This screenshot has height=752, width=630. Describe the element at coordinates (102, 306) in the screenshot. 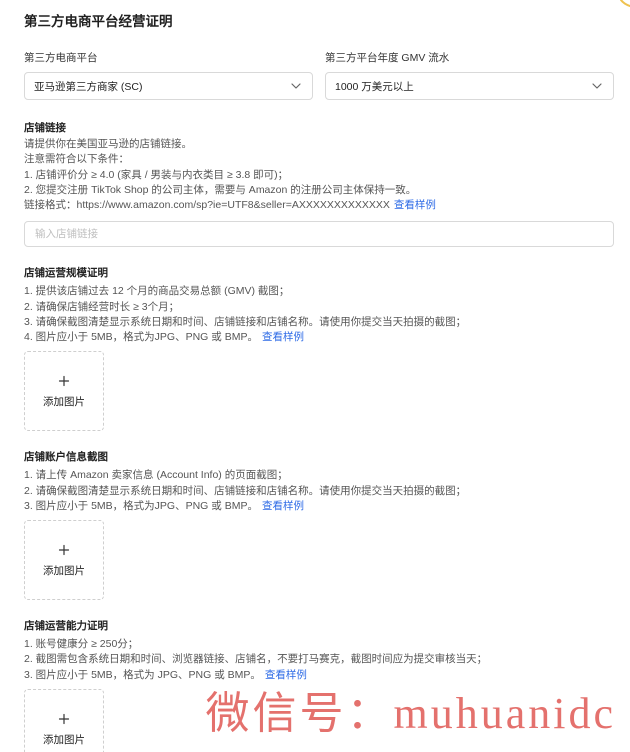

I see `description-line: 2. 请确保店铺经营时长 ≥ 3个月；` at that location.